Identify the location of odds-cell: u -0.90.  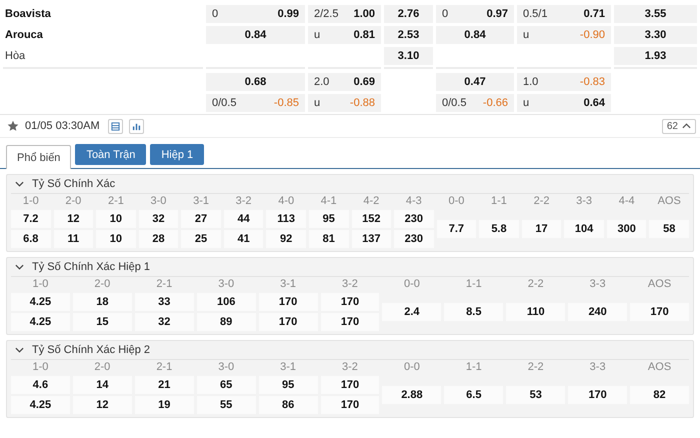
(564, 35).